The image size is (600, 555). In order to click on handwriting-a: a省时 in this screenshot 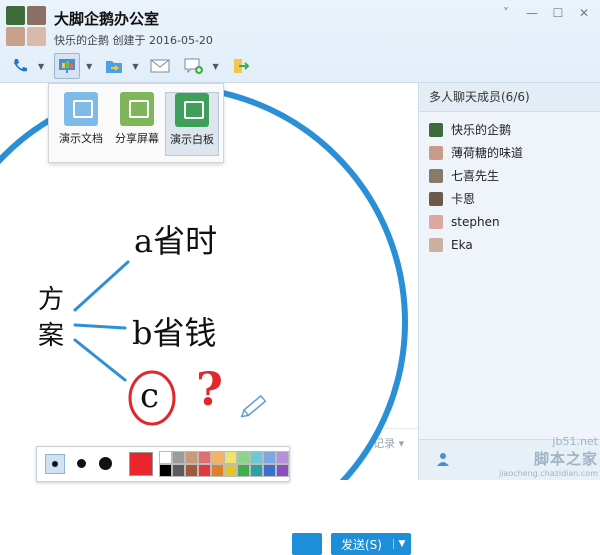, I will do `click(176, 241)`.